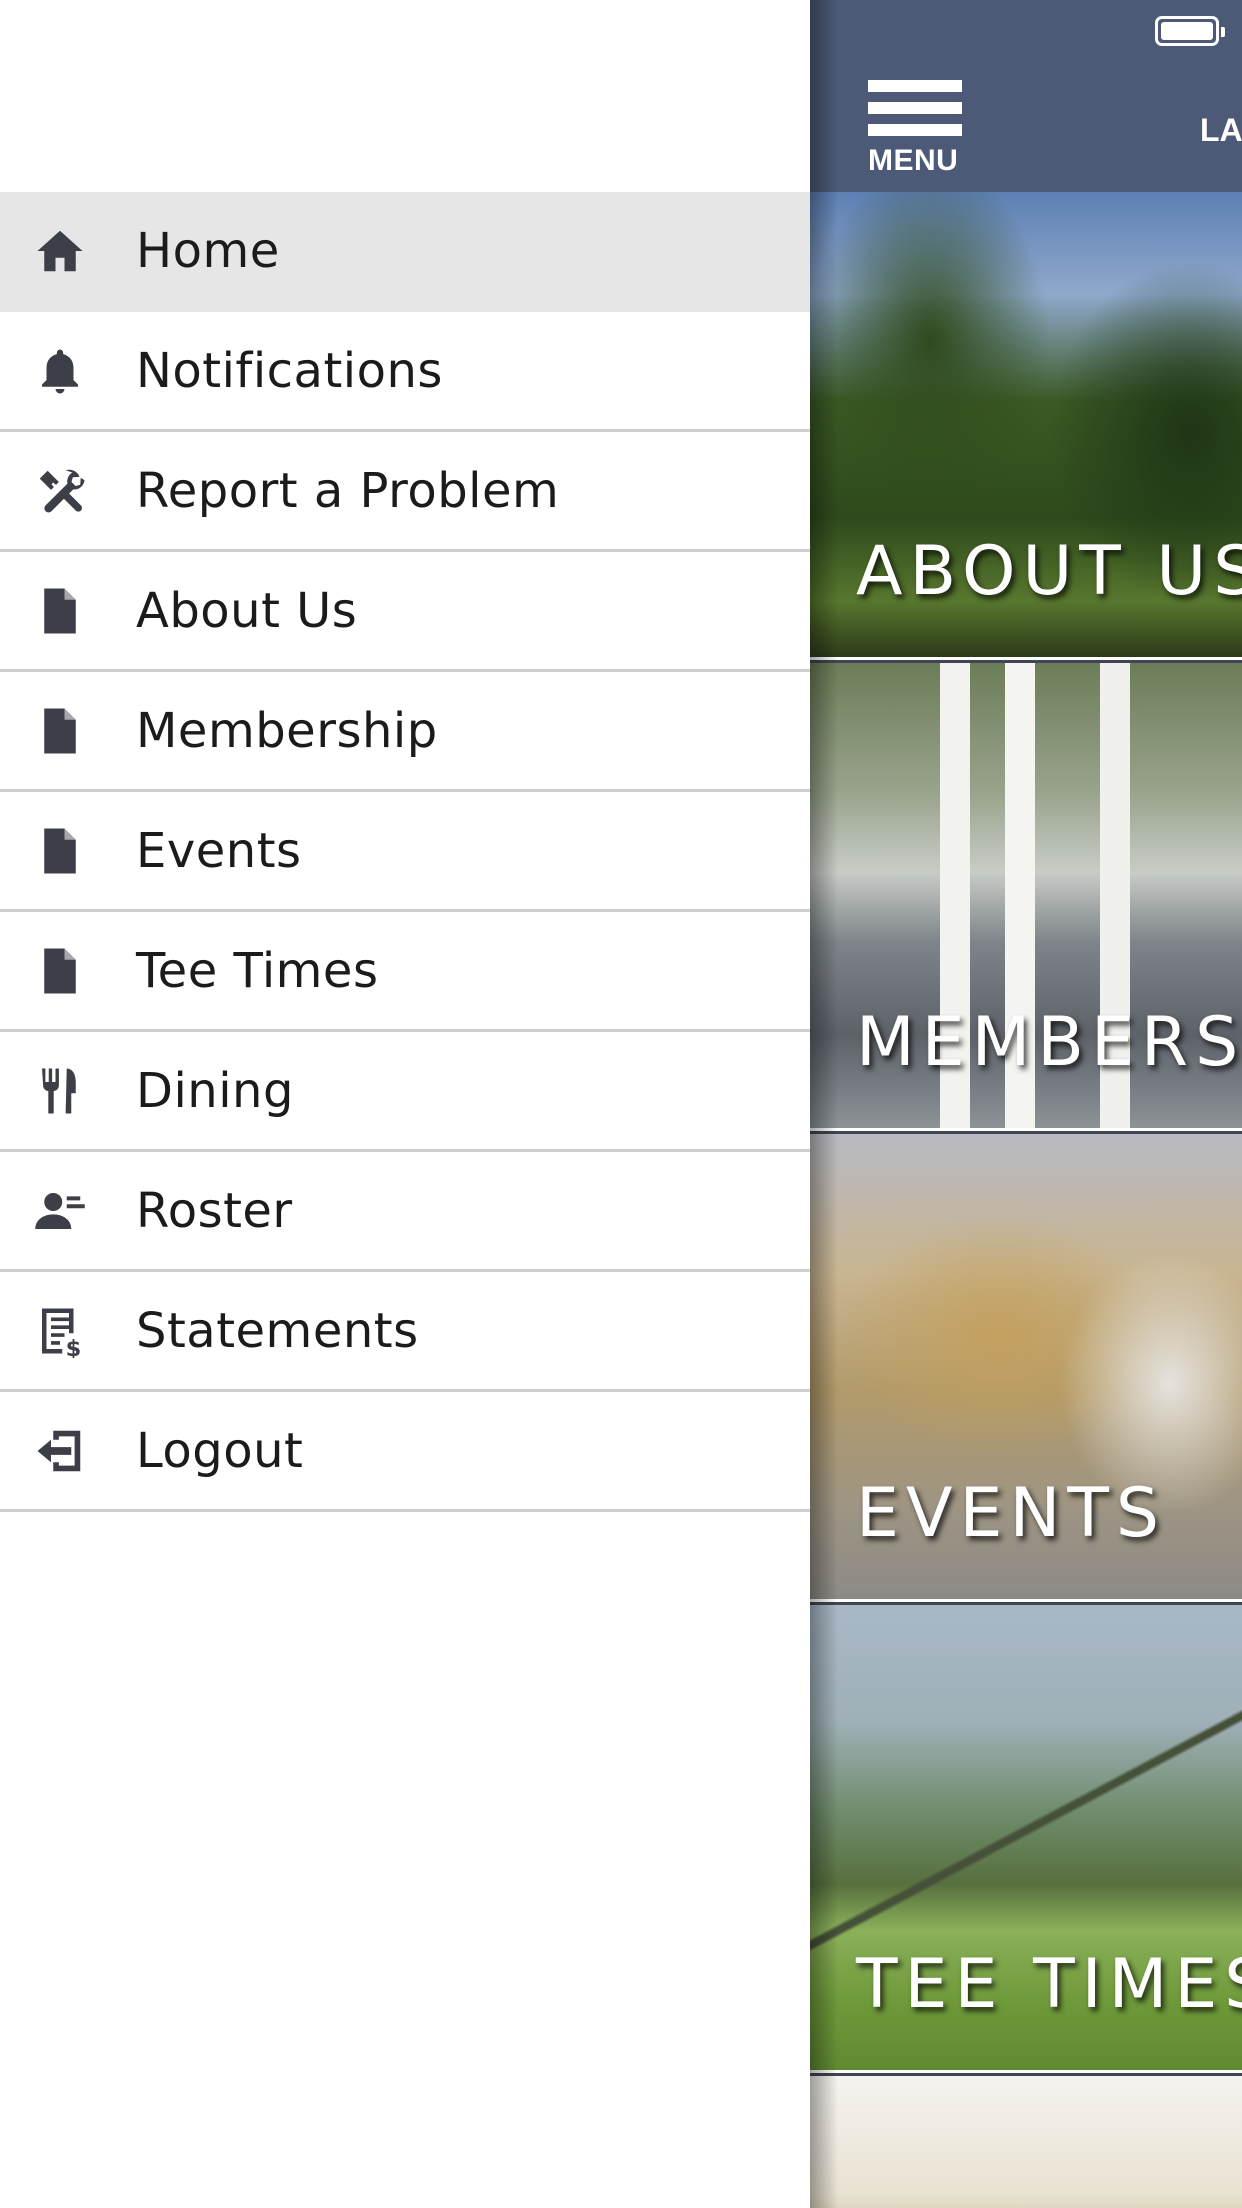 This screenshot has width=1242, height=2208. Describe the element at coordinates (247, 610) in the screenshot. I see `menu-item-label: About Us` at that location.